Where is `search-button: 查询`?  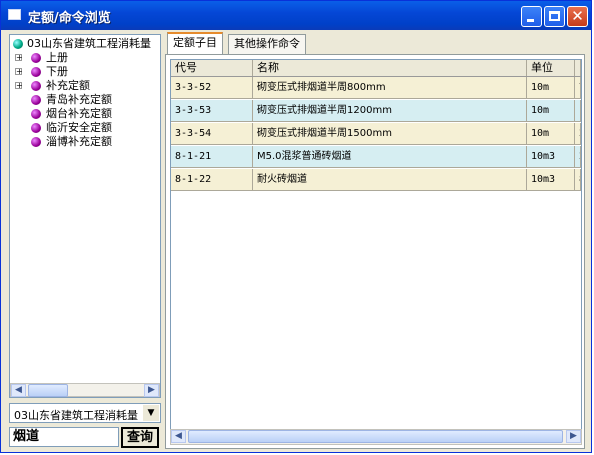 search-button: 查询 is located at coordinates (140, 437).